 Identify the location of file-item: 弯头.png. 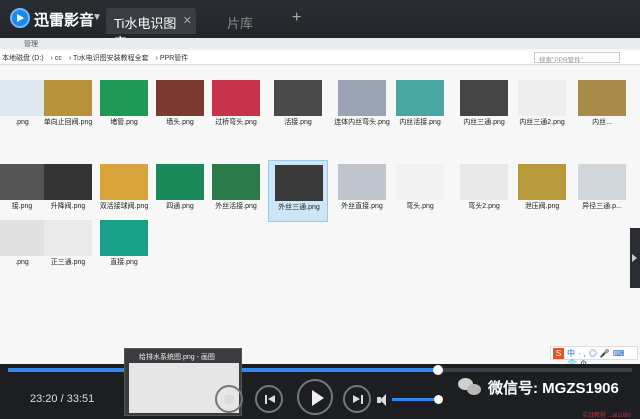
(420, 191).